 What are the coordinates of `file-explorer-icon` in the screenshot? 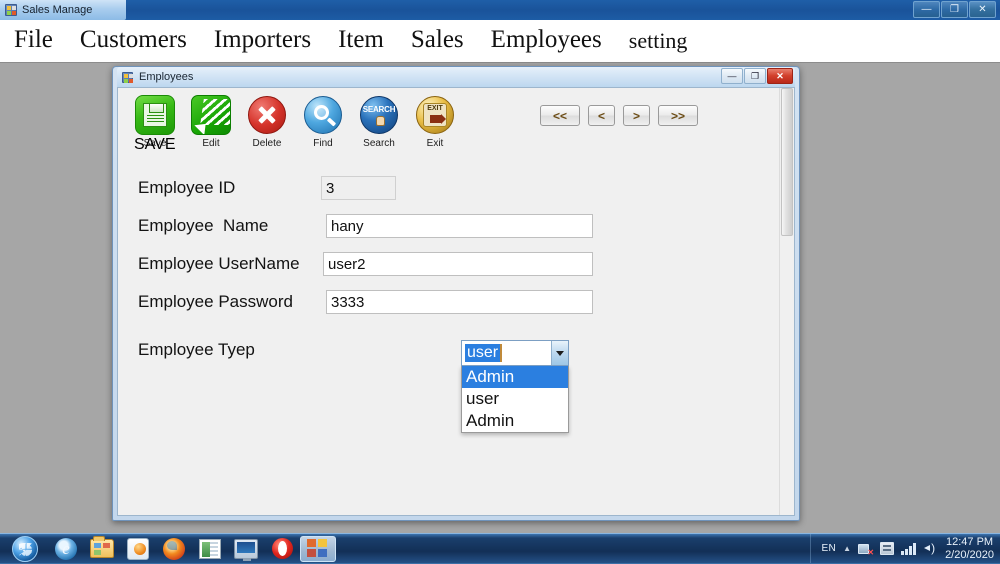 It's located at (102, 547).